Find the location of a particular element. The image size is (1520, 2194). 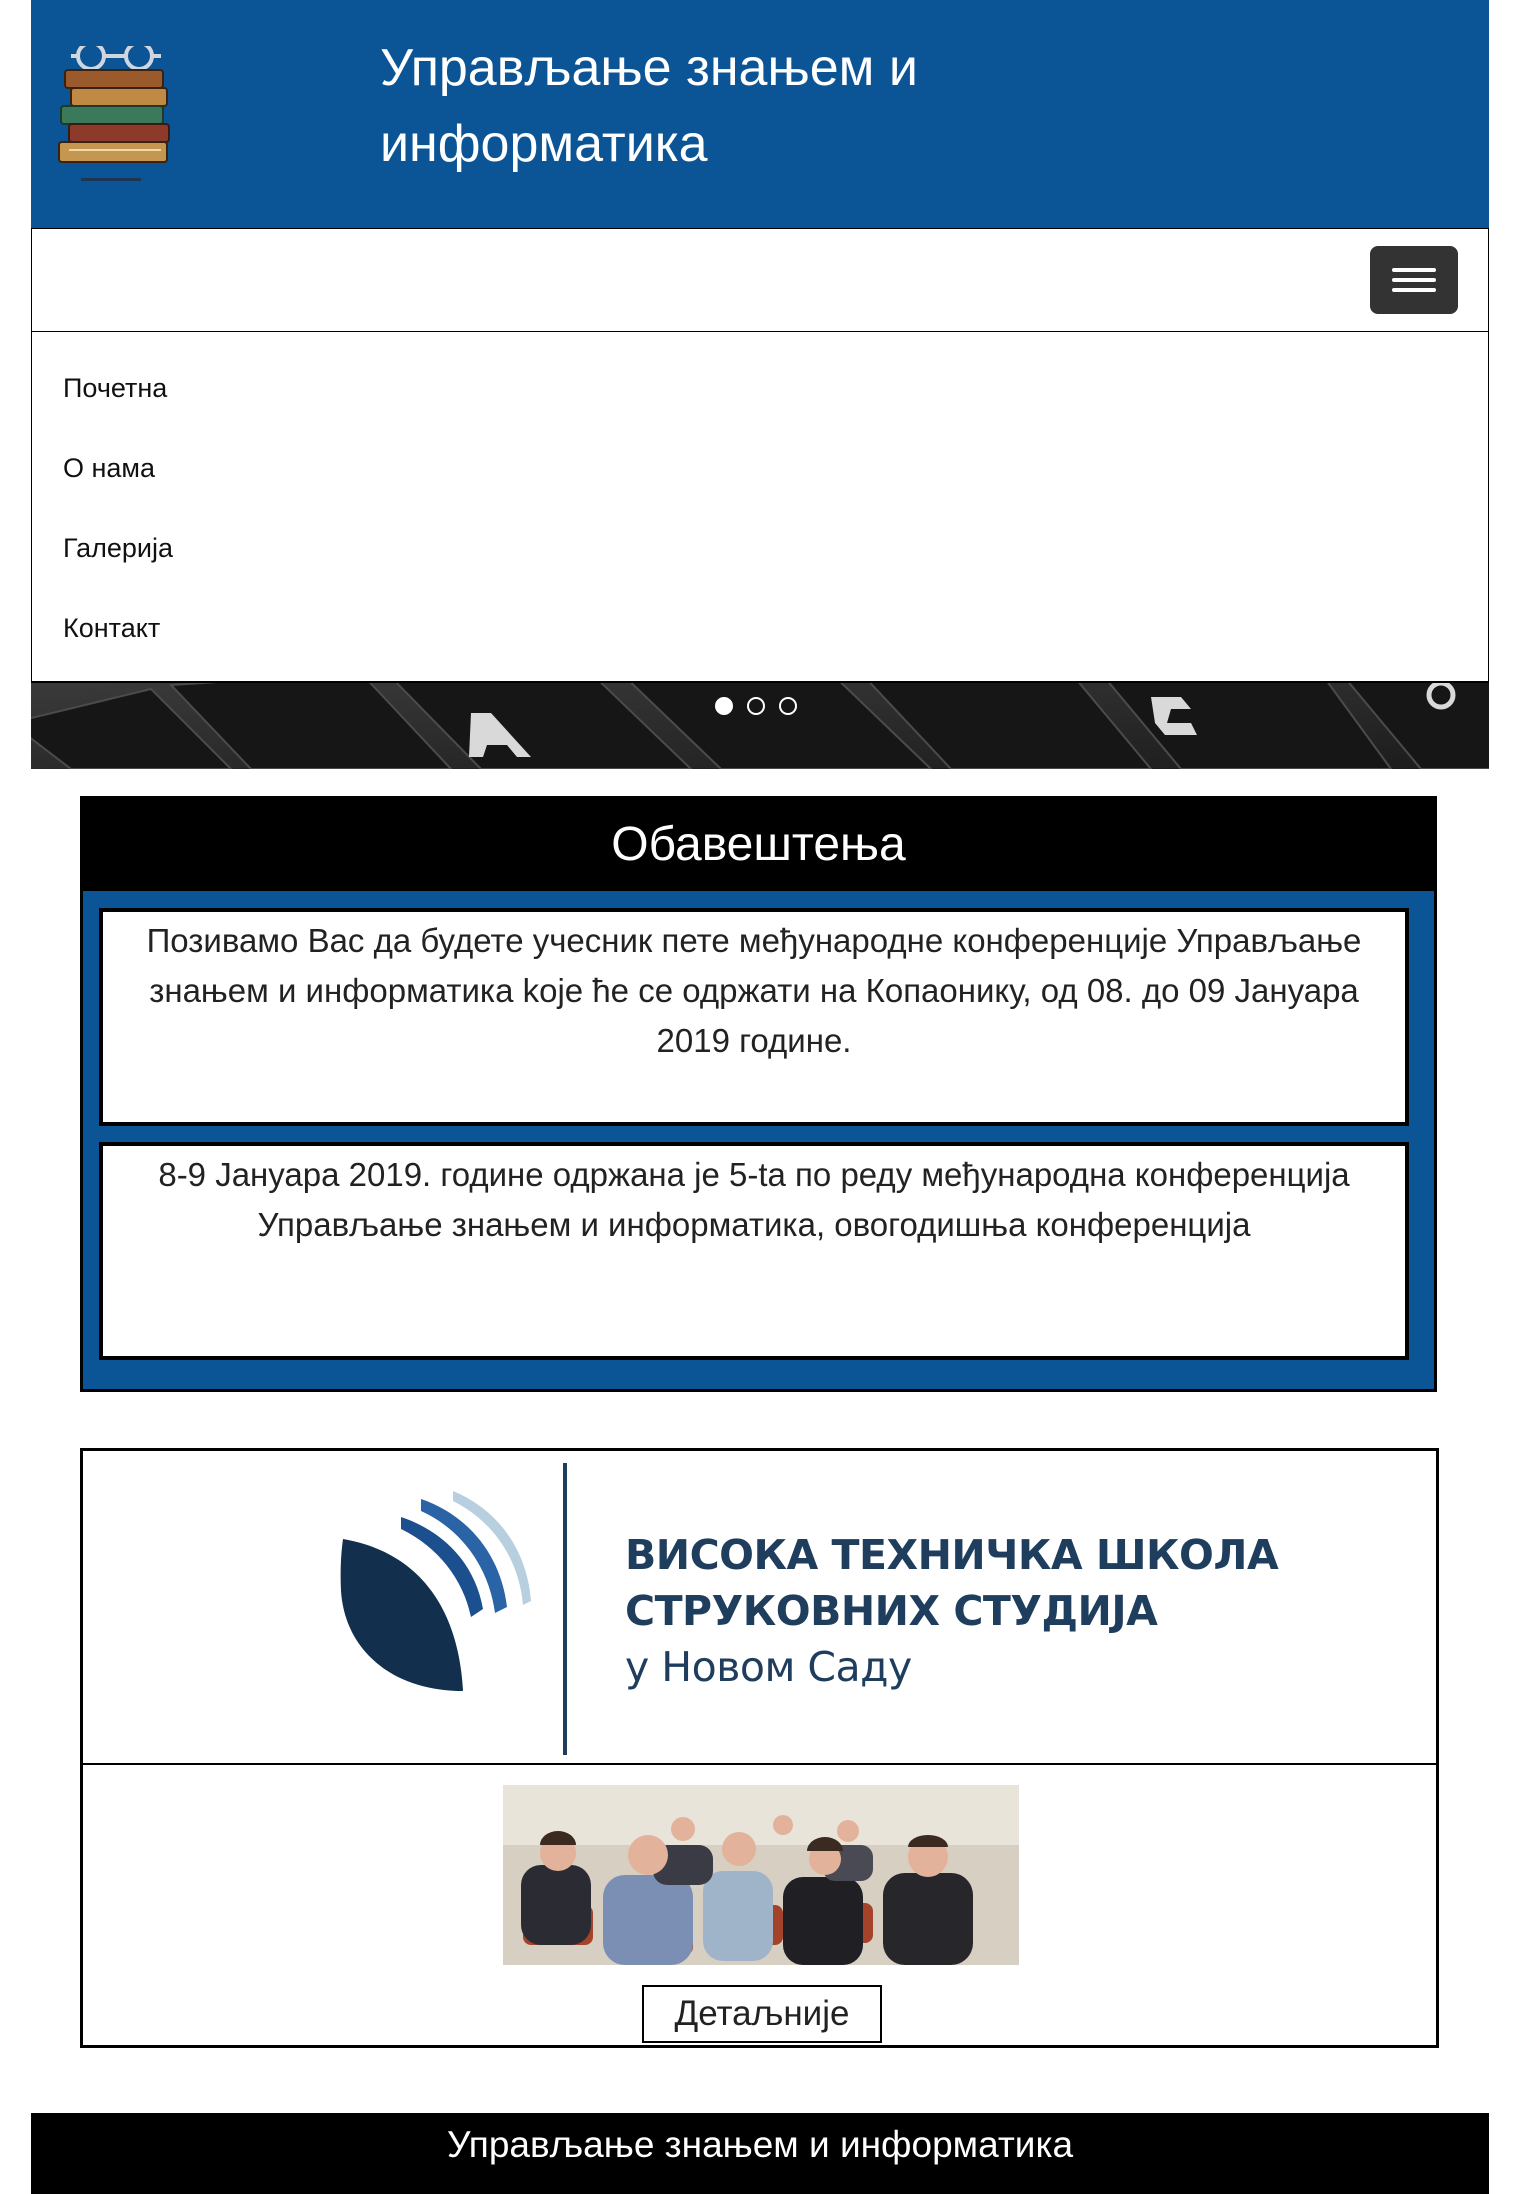

conference-audience-photo is located at coordinates (761, 1875).